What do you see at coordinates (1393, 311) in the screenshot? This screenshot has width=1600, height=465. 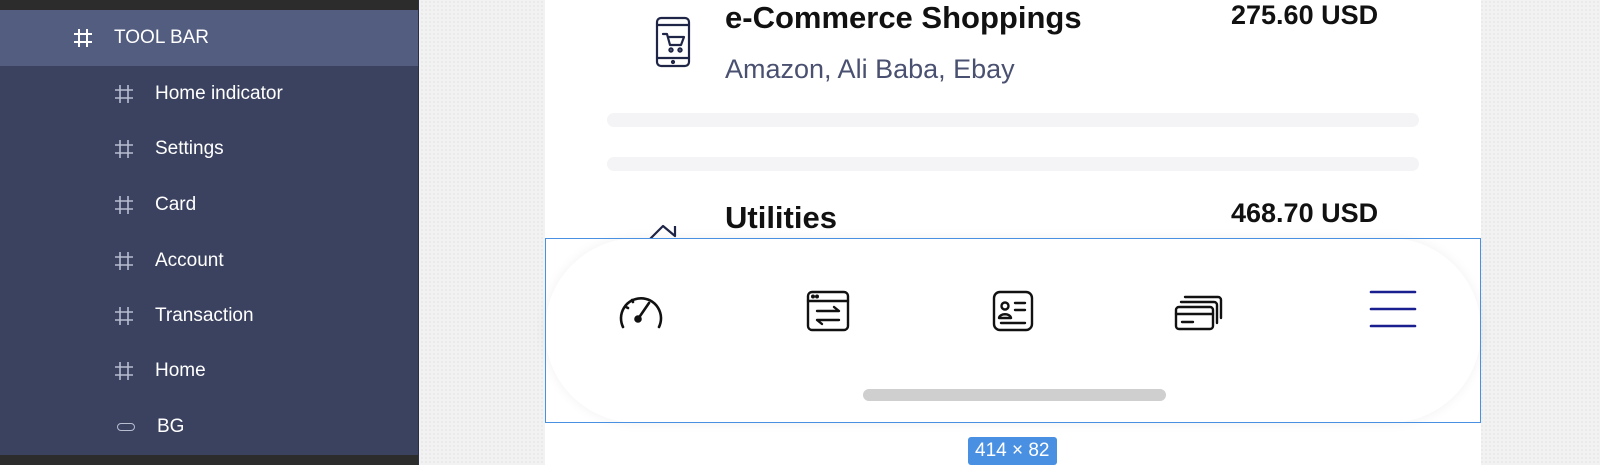 I see `menu-icon` at bounding box center [1393, 311].